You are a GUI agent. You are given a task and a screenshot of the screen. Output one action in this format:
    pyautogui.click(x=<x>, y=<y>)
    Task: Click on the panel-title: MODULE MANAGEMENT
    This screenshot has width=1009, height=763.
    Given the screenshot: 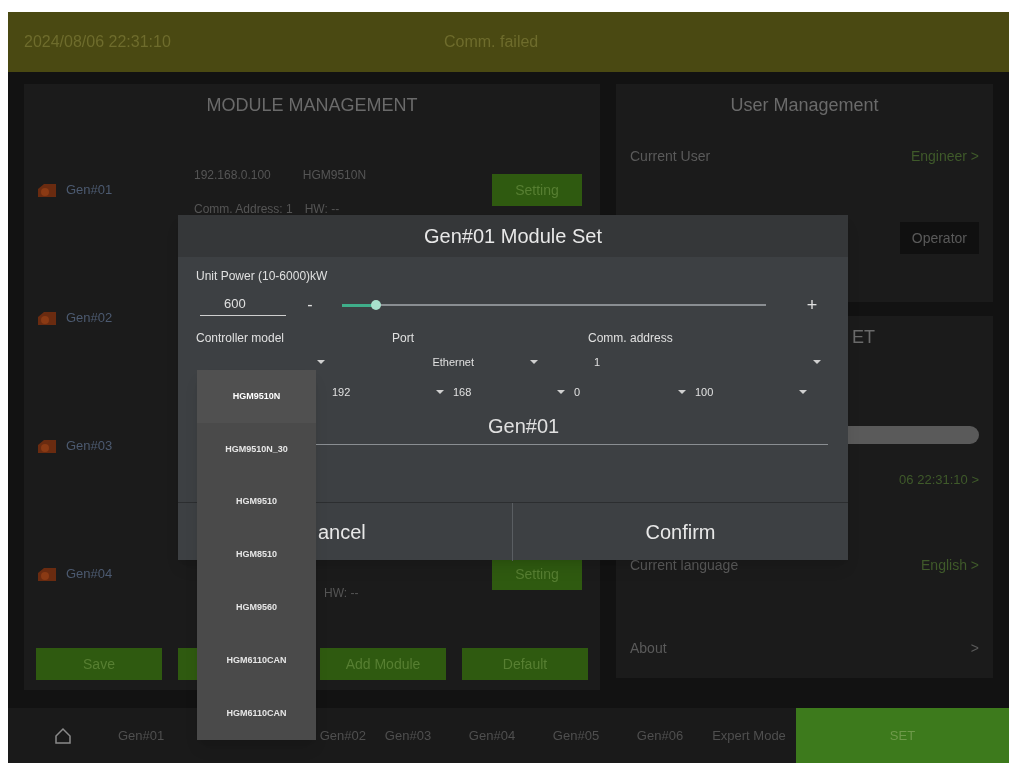 What is the action you would take?
    pyautogui.click(x=312, y=105)
    